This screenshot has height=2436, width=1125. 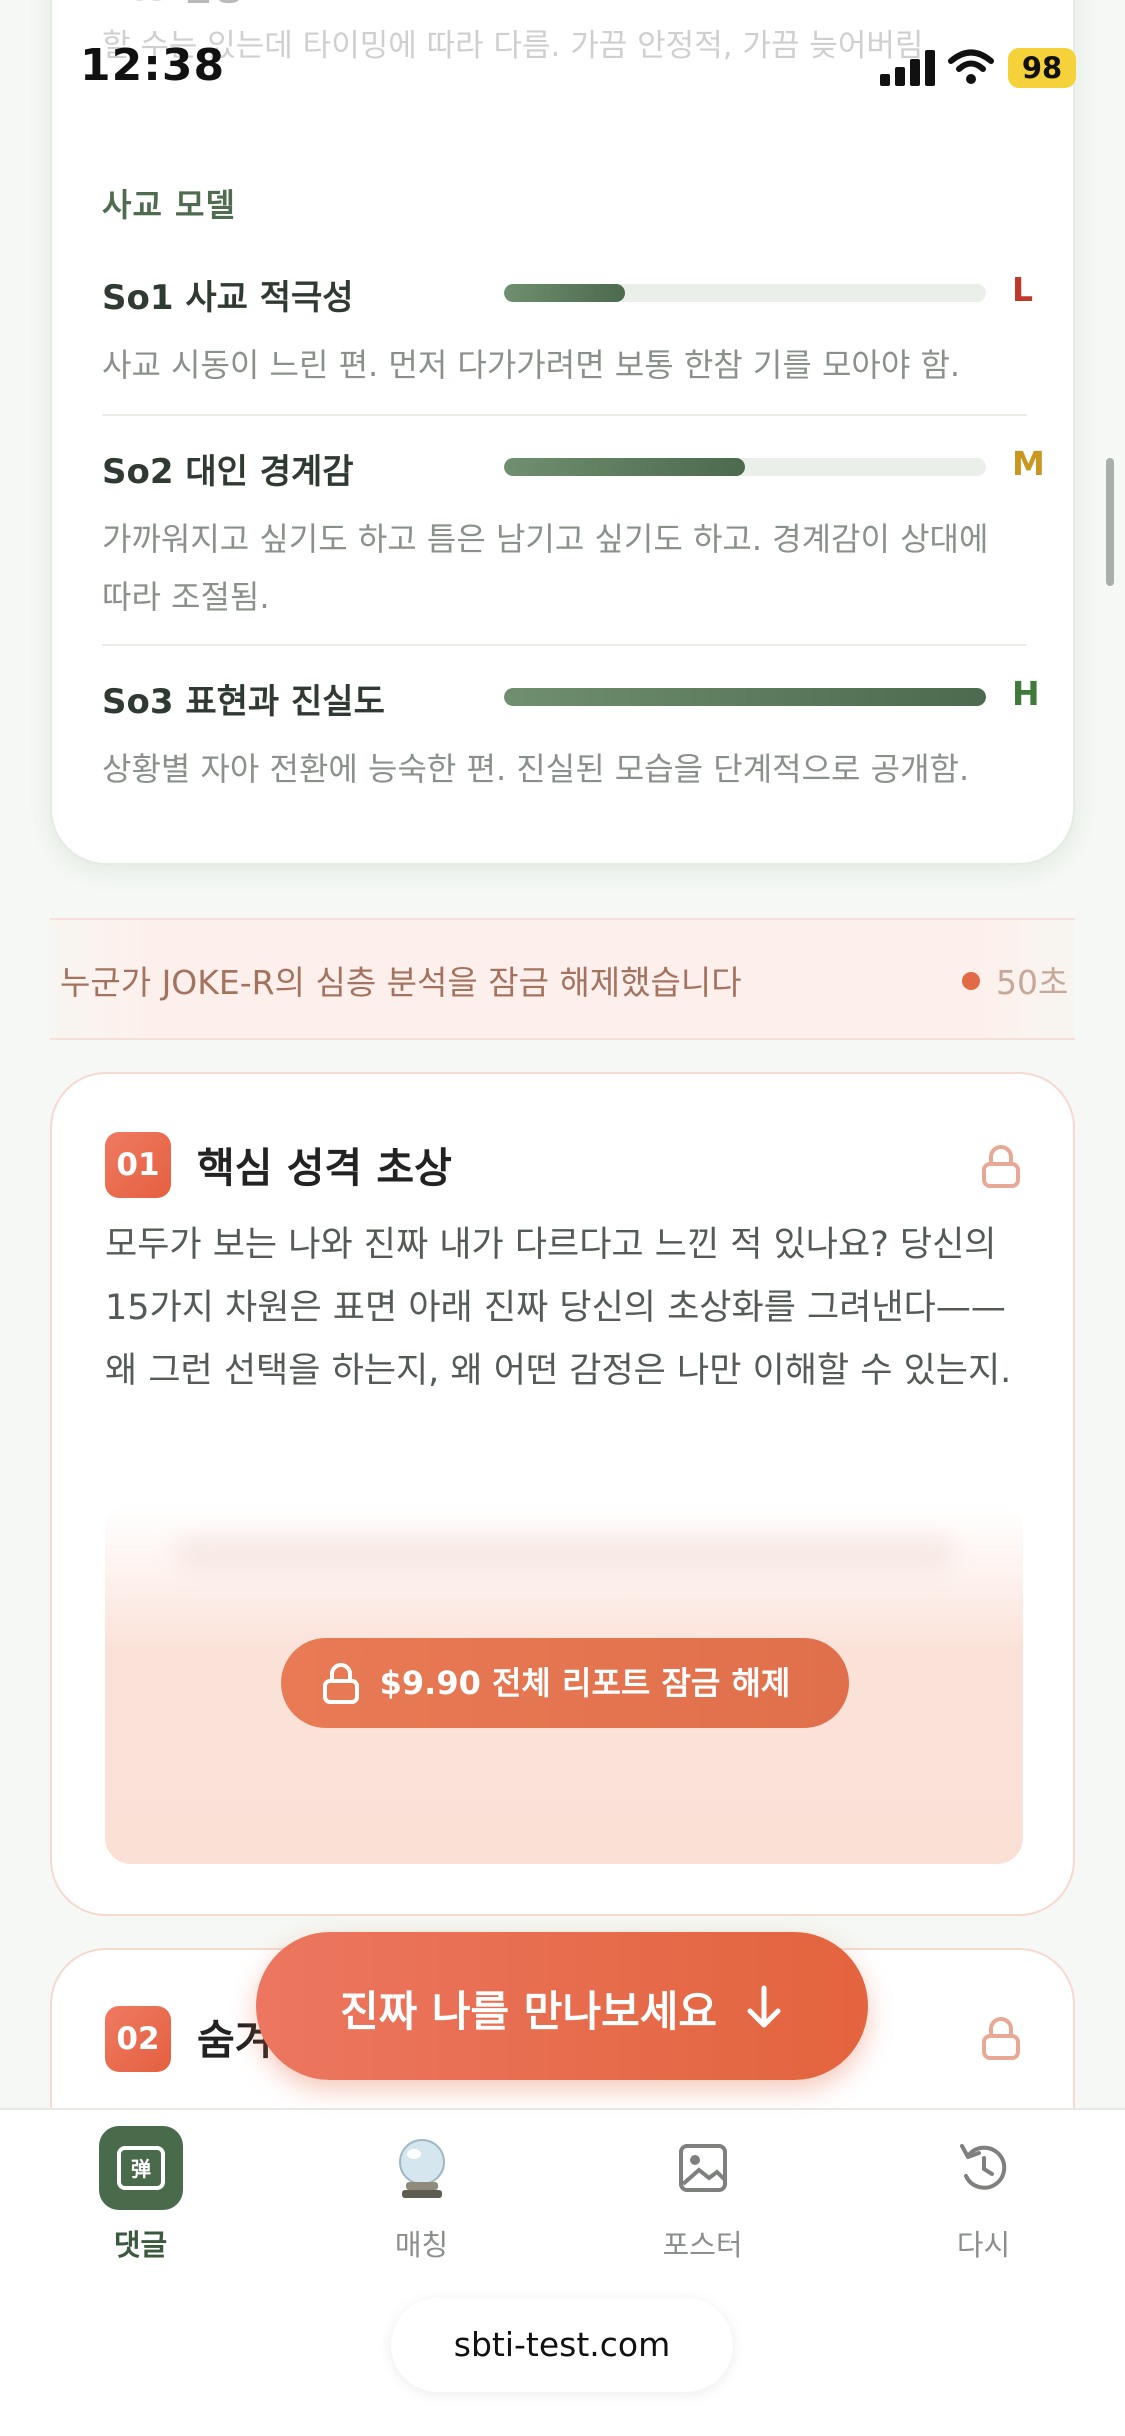 I want to click on wifi-icon, so click(x=971, y=66).